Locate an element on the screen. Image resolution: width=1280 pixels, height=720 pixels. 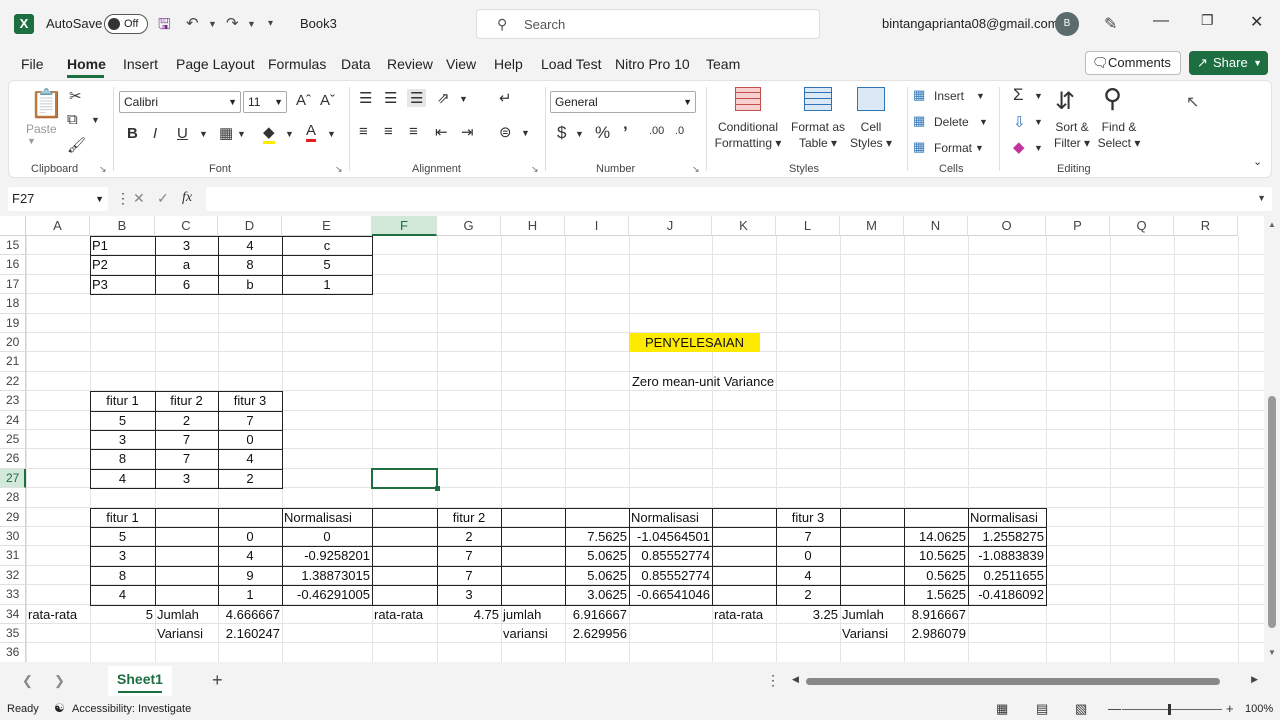
column-header: I is located at coordinates (597, 226).